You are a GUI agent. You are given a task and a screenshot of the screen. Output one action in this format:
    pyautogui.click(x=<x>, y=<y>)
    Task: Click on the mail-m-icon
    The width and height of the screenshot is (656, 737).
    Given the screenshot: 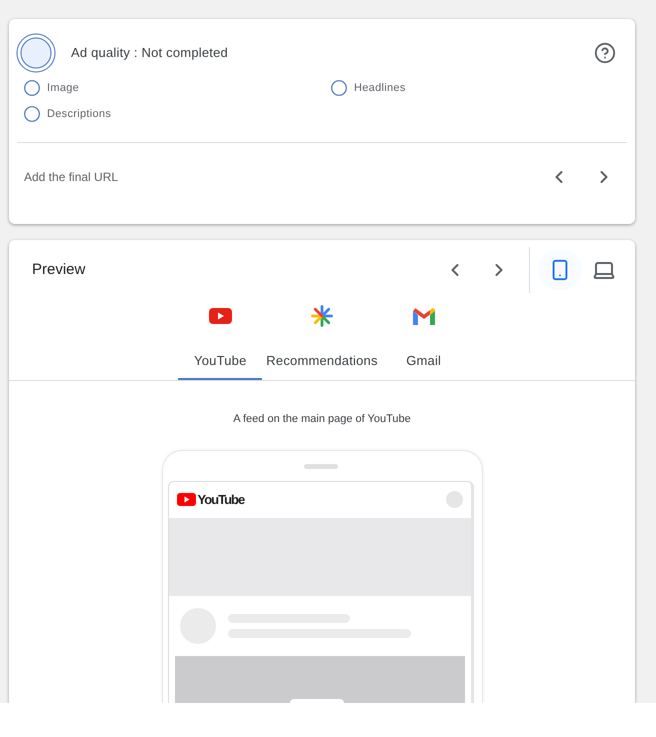 What is the action you would take?
    pyautogui.click(x=423, y=316)
    